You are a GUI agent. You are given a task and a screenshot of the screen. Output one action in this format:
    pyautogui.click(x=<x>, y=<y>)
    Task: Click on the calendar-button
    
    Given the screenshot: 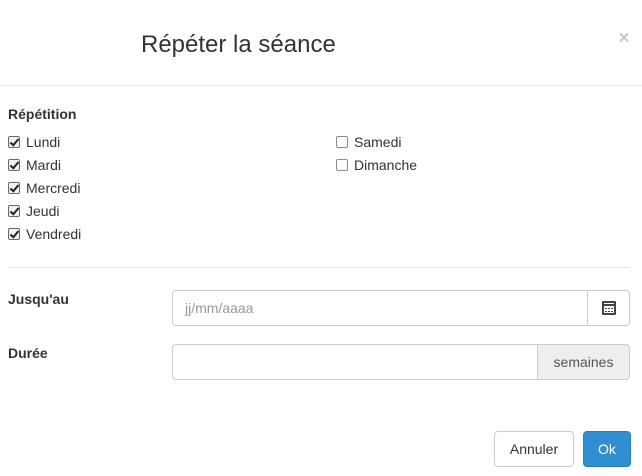 What is the action you would take?
    pyautogui.click(x=609, y=308)
    